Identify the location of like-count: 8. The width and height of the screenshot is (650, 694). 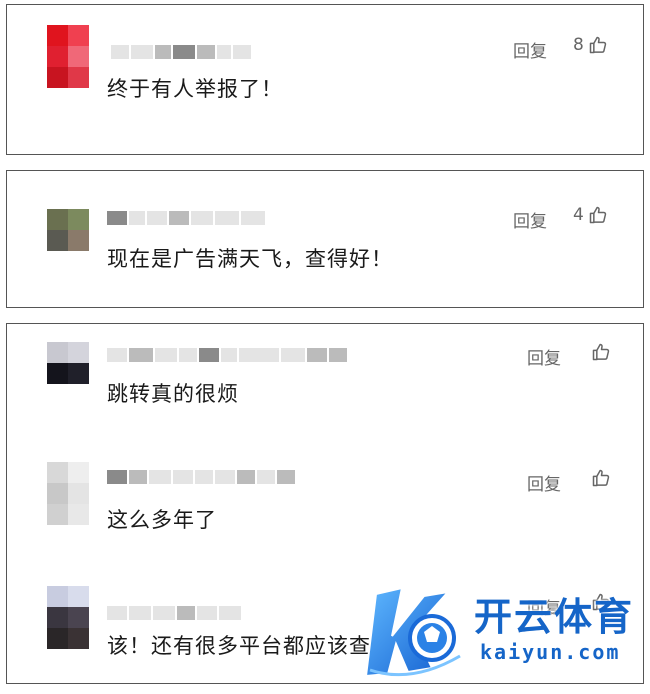
(578, 45).